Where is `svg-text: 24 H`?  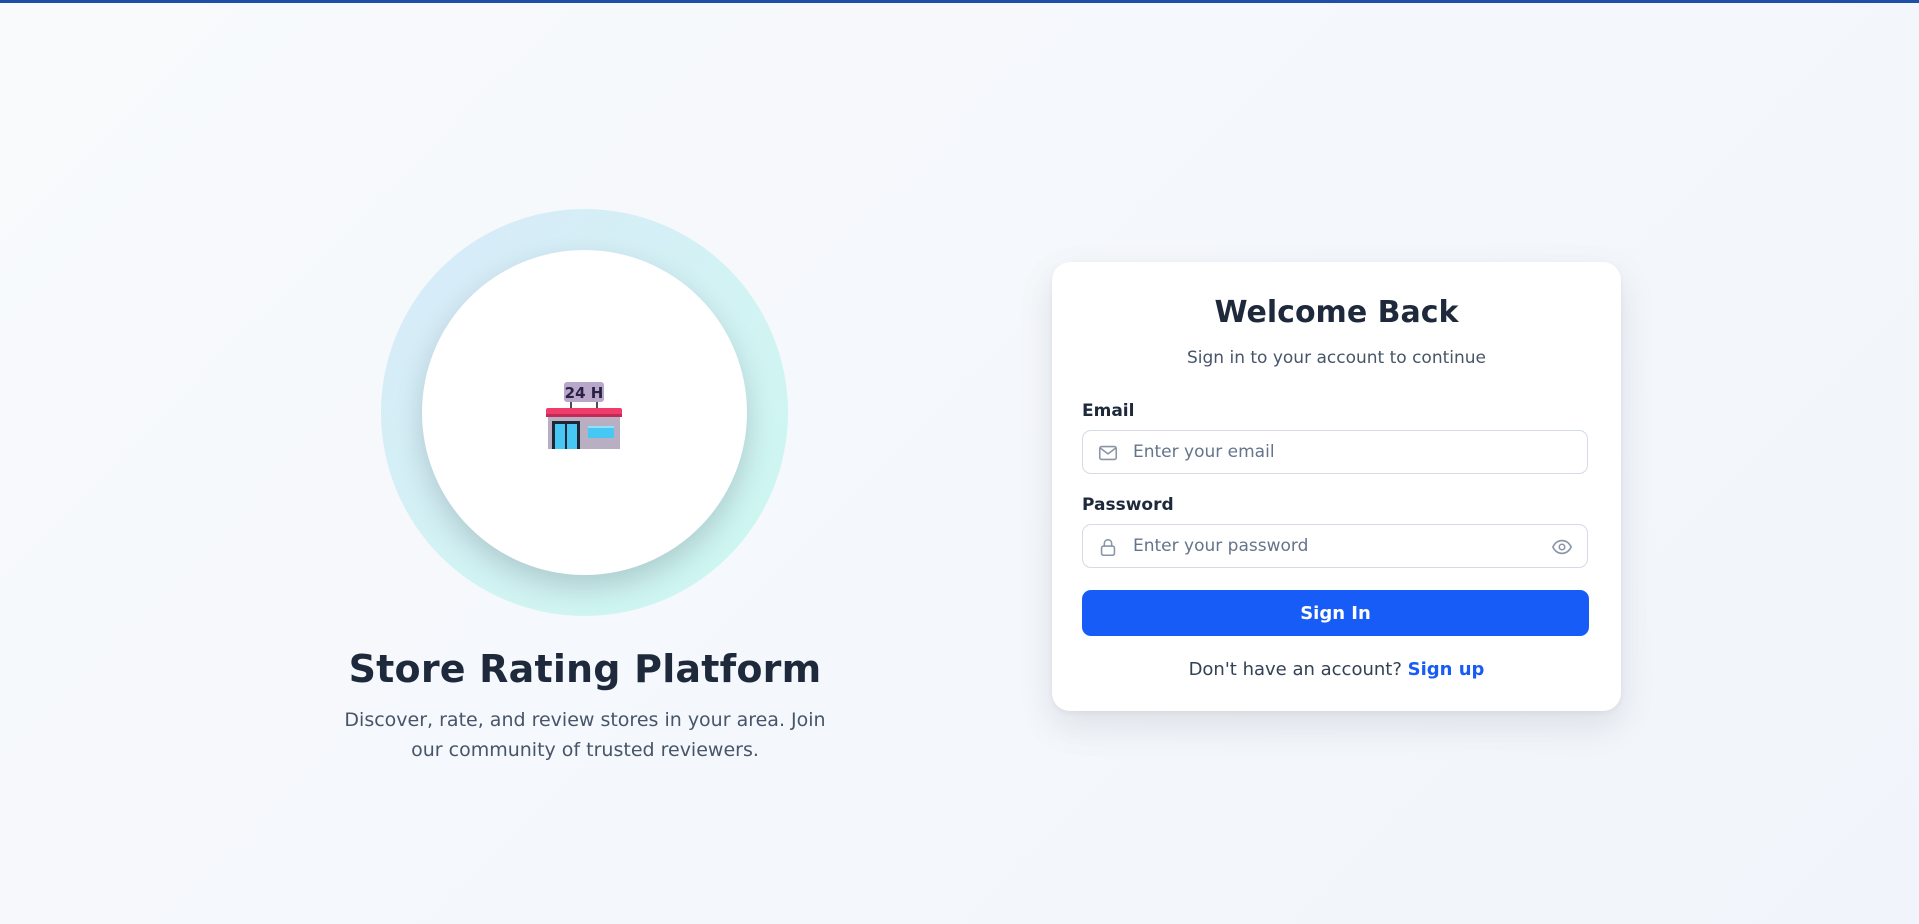 svg-text: 24 H is located at coordinates (584, 393).